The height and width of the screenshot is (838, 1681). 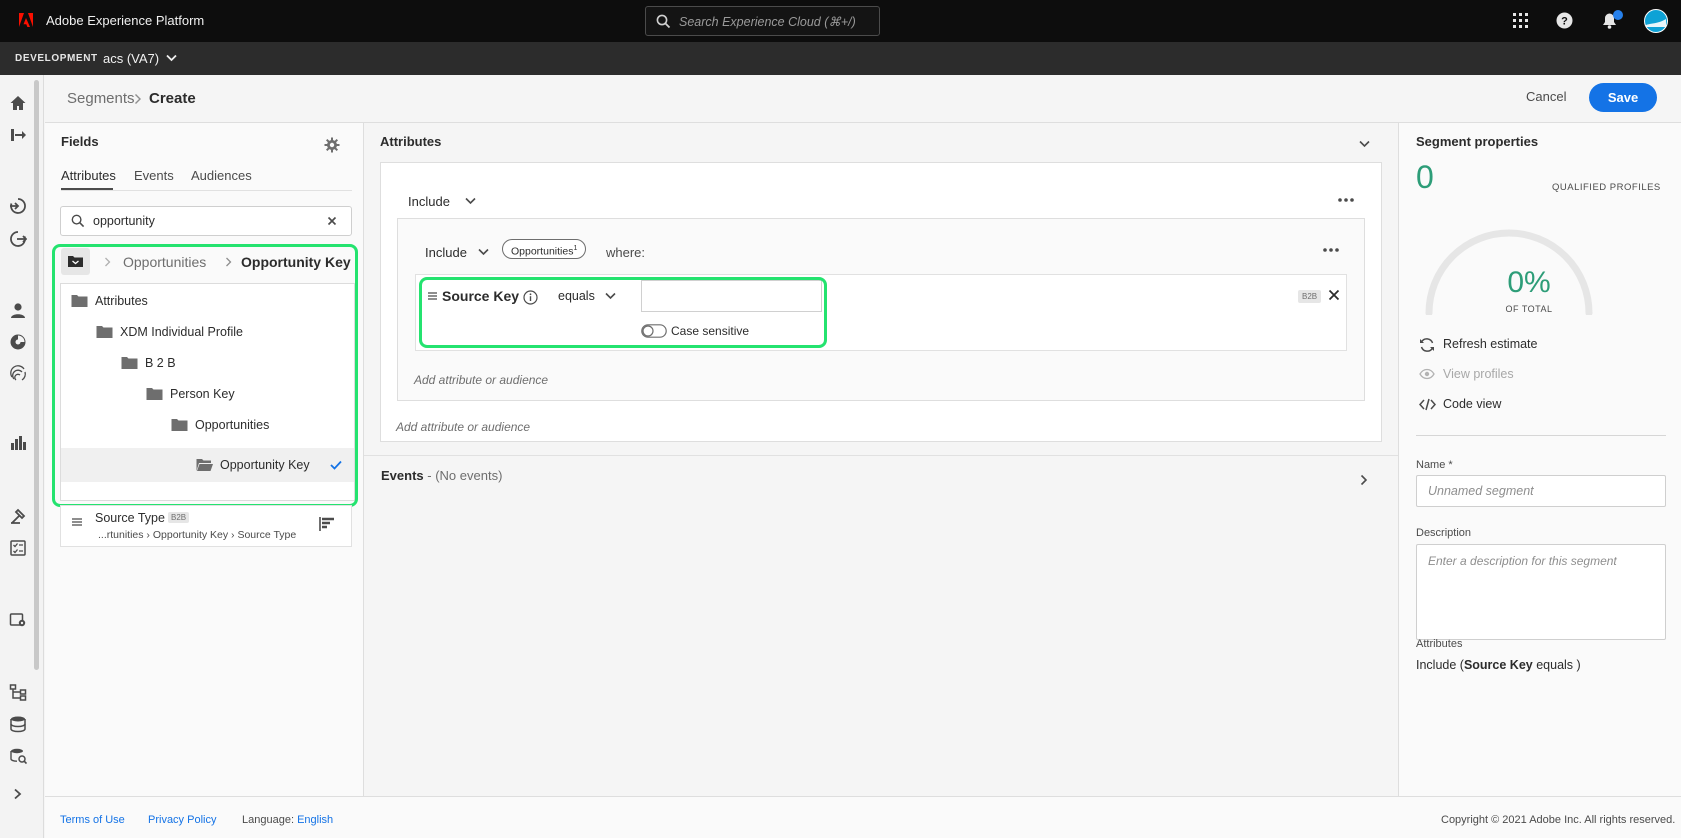 What do you see at coordinates (1556, 665) in the screenshot?
I see `summary-suffix: equals )` at bounding box center [1556, 665].